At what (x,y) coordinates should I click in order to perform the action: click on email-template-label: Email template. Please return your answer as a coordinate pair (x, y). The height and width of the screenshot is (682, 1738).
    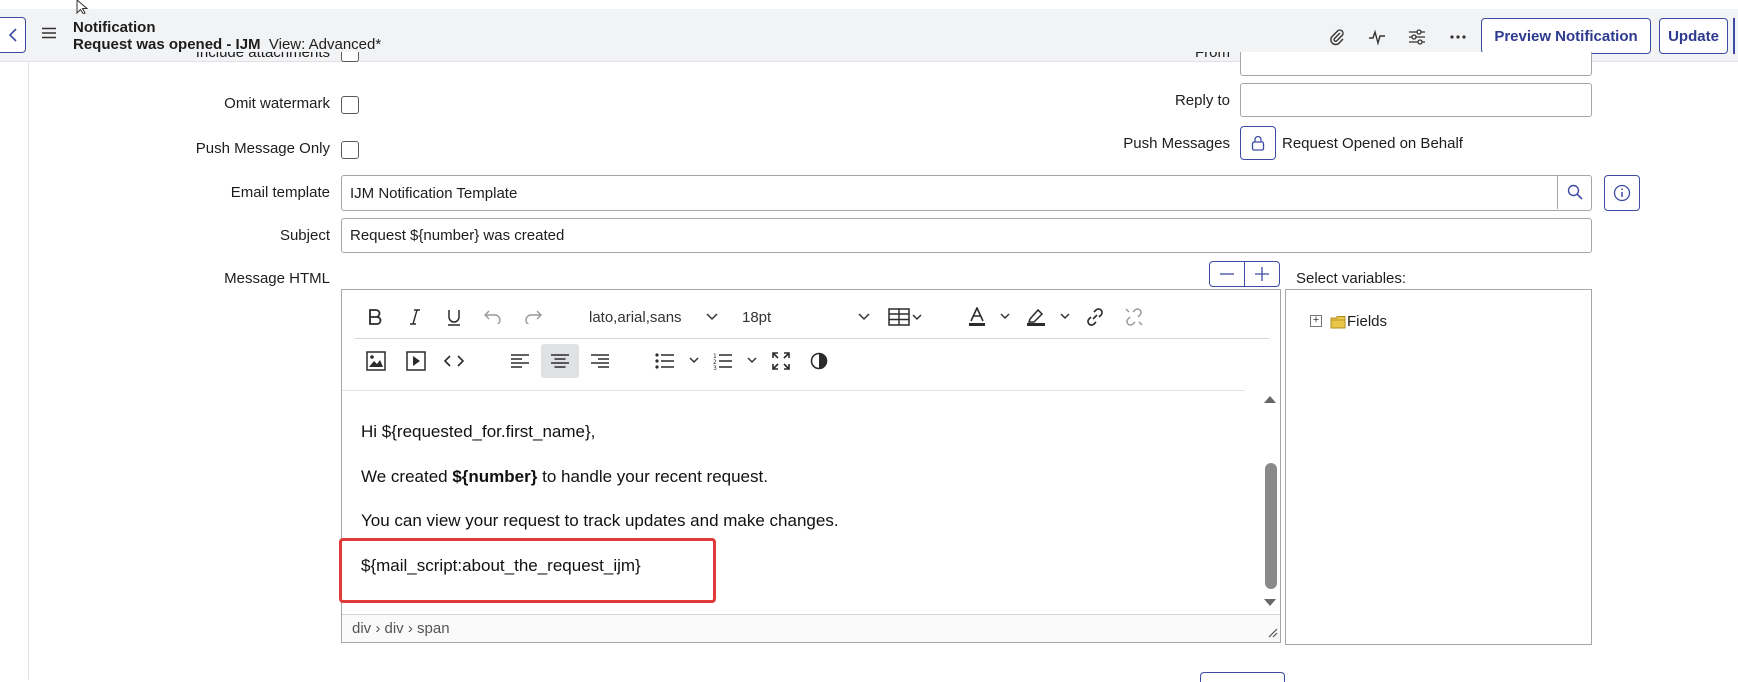
    Looking at the image, I should click on (280, 192).